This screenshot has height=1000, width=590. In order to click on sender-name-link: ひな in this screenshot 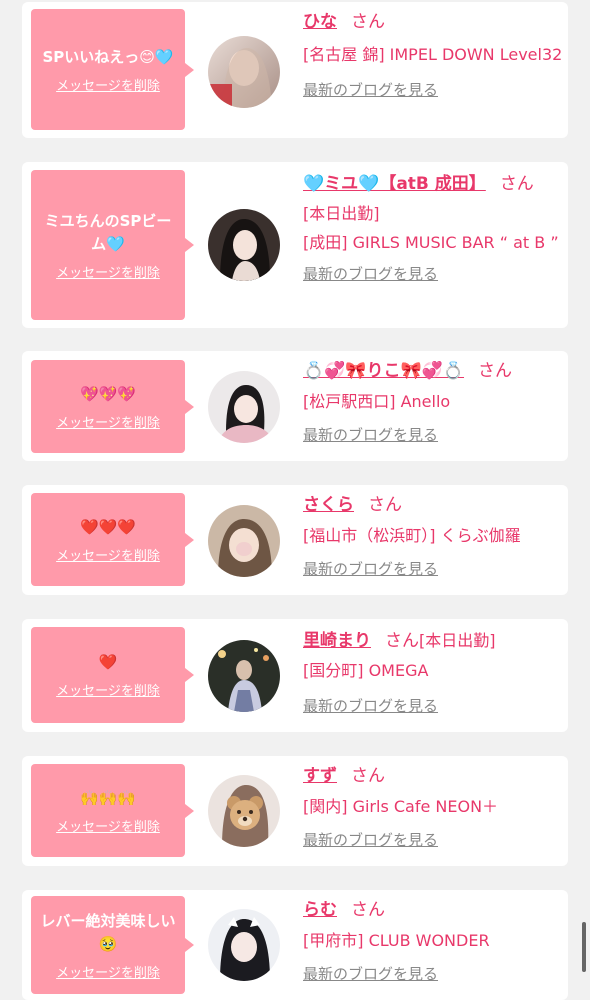, I will do `click(320, 22)`.